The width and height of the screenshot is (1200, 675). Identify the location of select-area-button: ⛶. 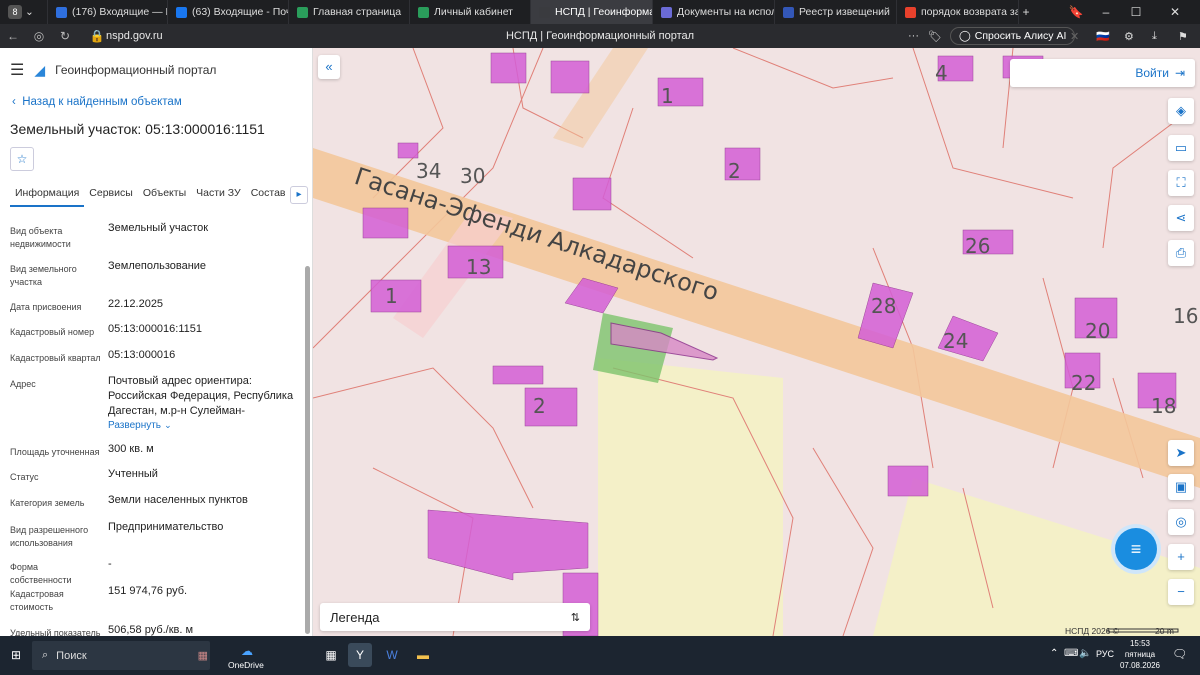
(1181, 183).